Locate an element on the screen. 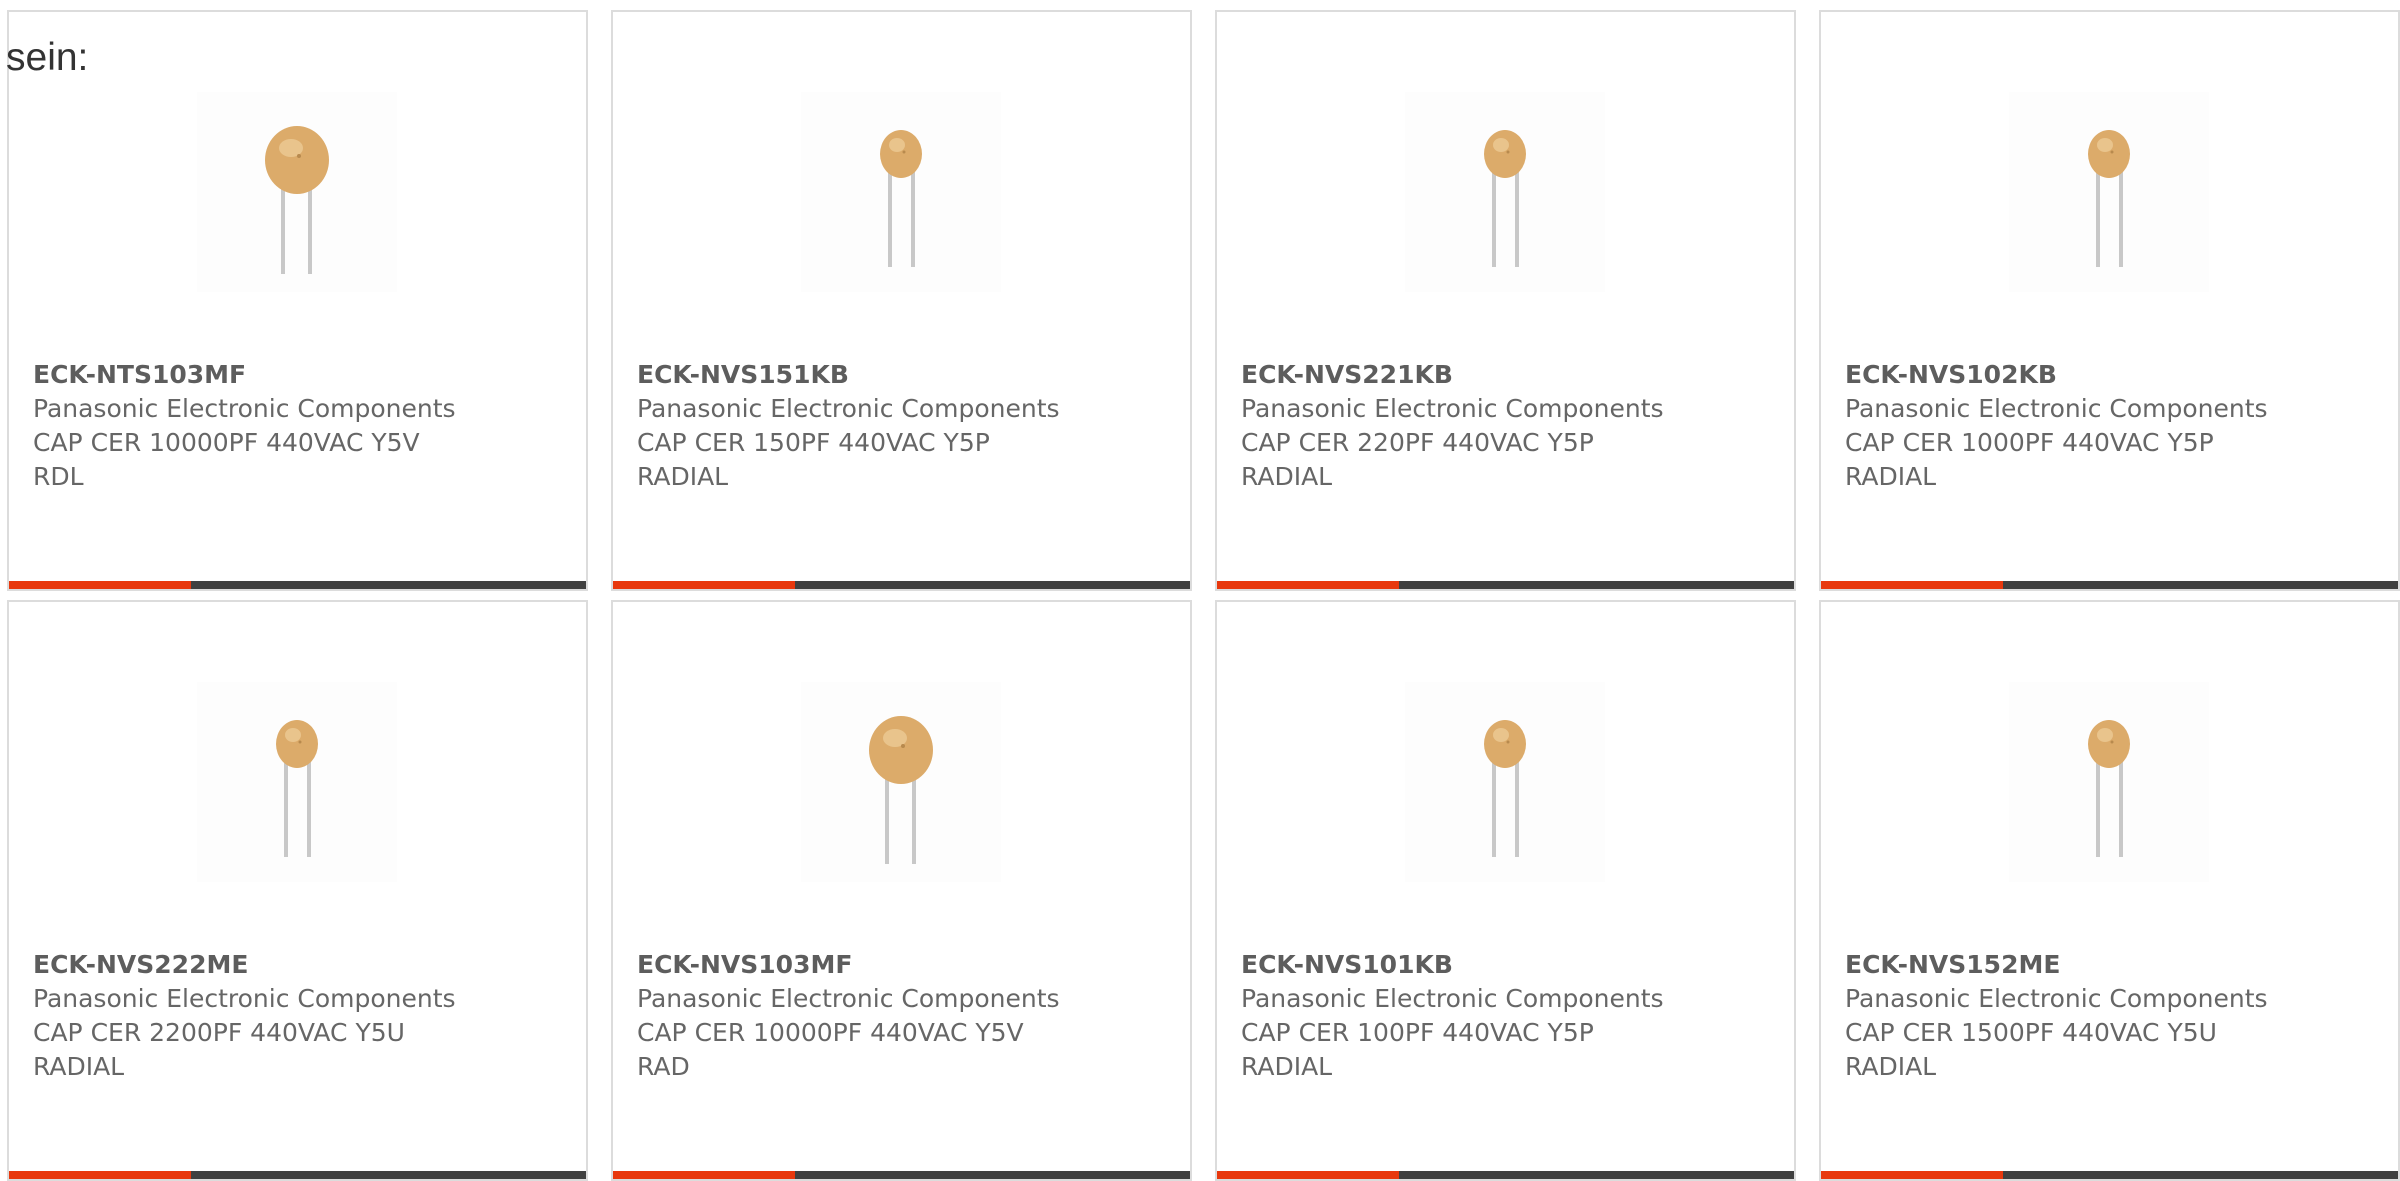 The image size is (2400, 1181). part-number: ECK-NVS103MF is located at coordinates (901, 965).